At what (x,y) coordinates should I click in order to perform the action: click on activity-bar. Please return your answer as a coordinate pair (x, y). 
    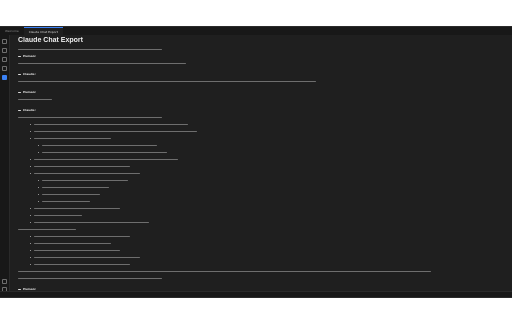
    Looking at the image, I should click on (5, 166).